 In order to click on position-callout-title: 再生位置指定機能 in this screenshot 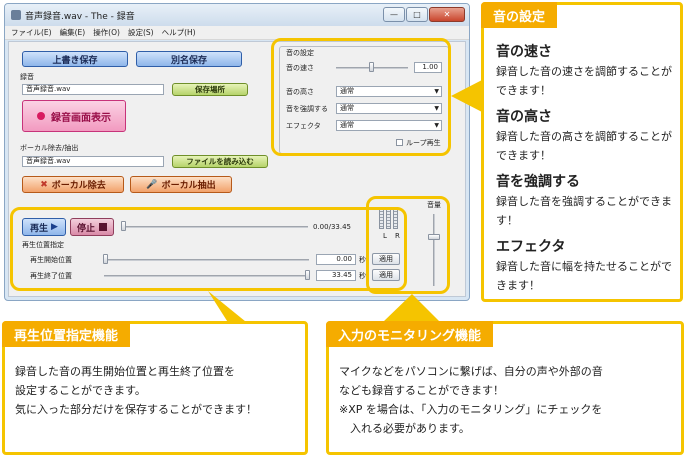, I will do `click(66, 334)`.